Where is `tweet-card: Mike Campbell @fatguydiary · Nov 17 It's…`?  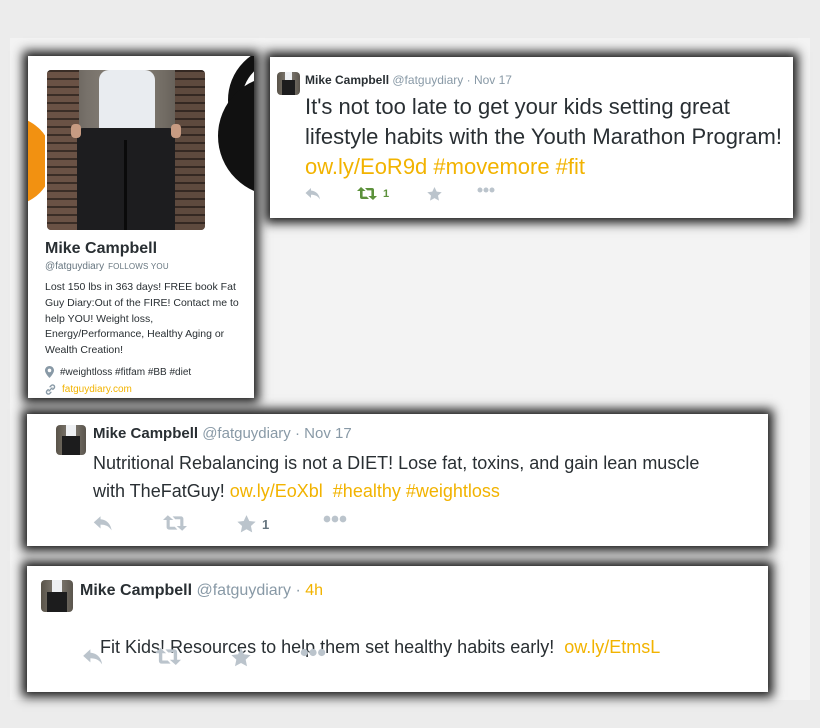 tweet-card: Mike Campbell @fatguydiary · Nov 17 It's… is located at coordinates (531, 137).